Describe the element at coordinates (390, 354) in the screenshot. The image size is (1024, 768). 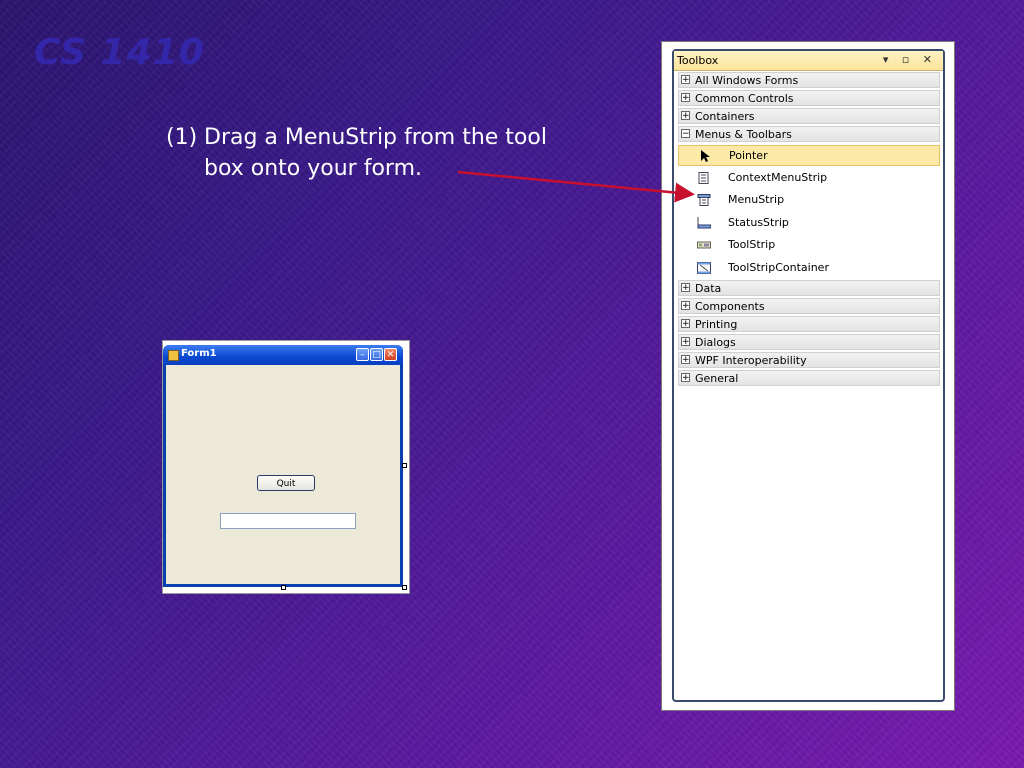
I see `close-icon: ✕` at that location.